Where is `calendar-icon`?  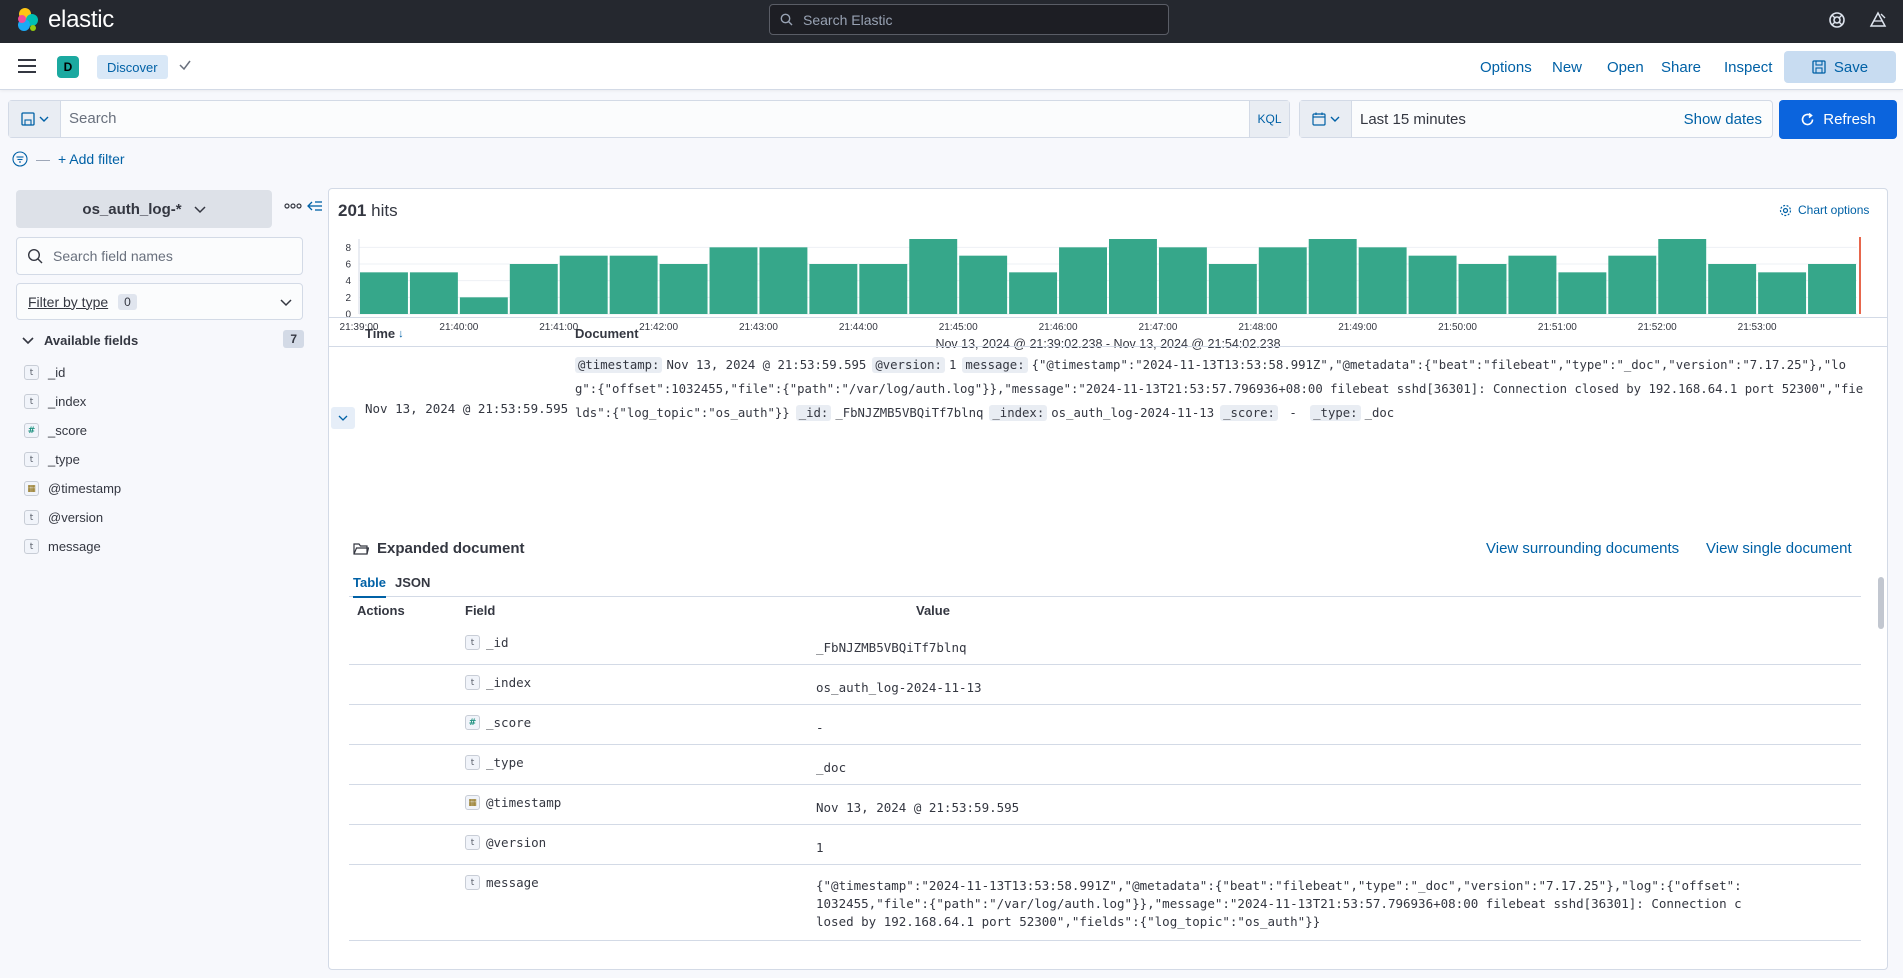
calendar-icon is located at coordinates (1318, 119).